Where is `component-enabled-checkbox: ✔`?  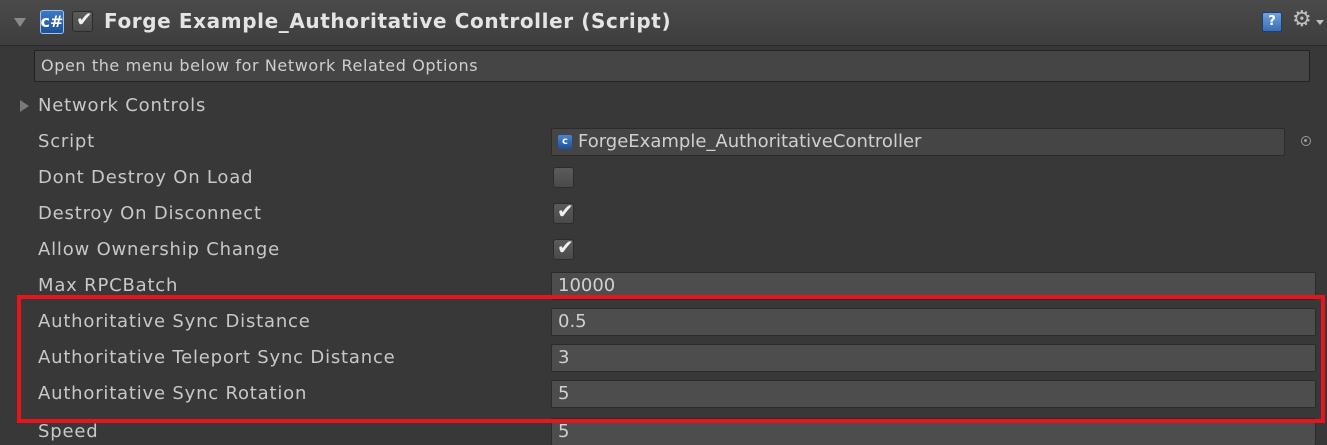
component-enabled-checkbox: ✔ is located at coordinates (82, 19).